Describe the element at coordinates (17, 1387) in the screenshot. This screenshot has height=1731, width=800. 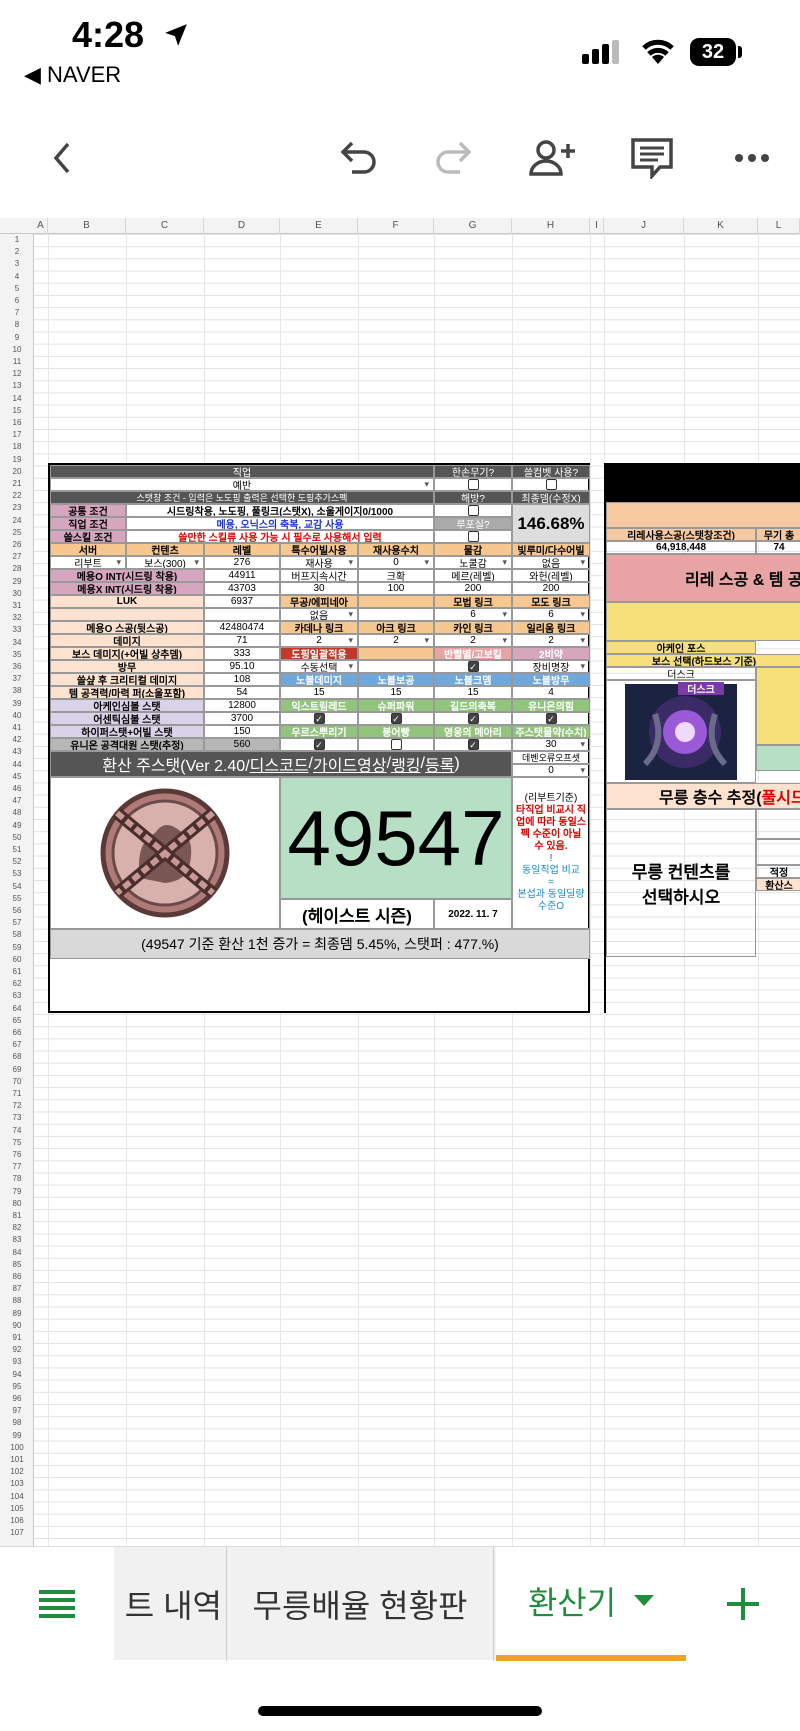
I see `row-number: 95` at that location.